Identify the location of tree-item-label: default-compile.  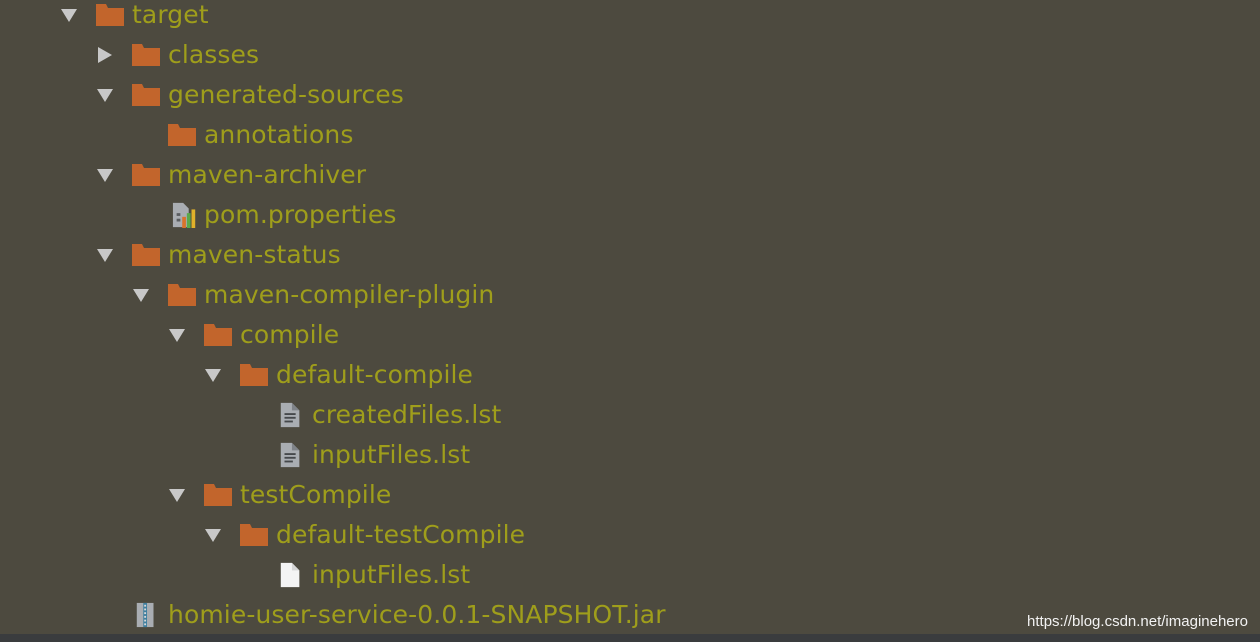
(375, 374).